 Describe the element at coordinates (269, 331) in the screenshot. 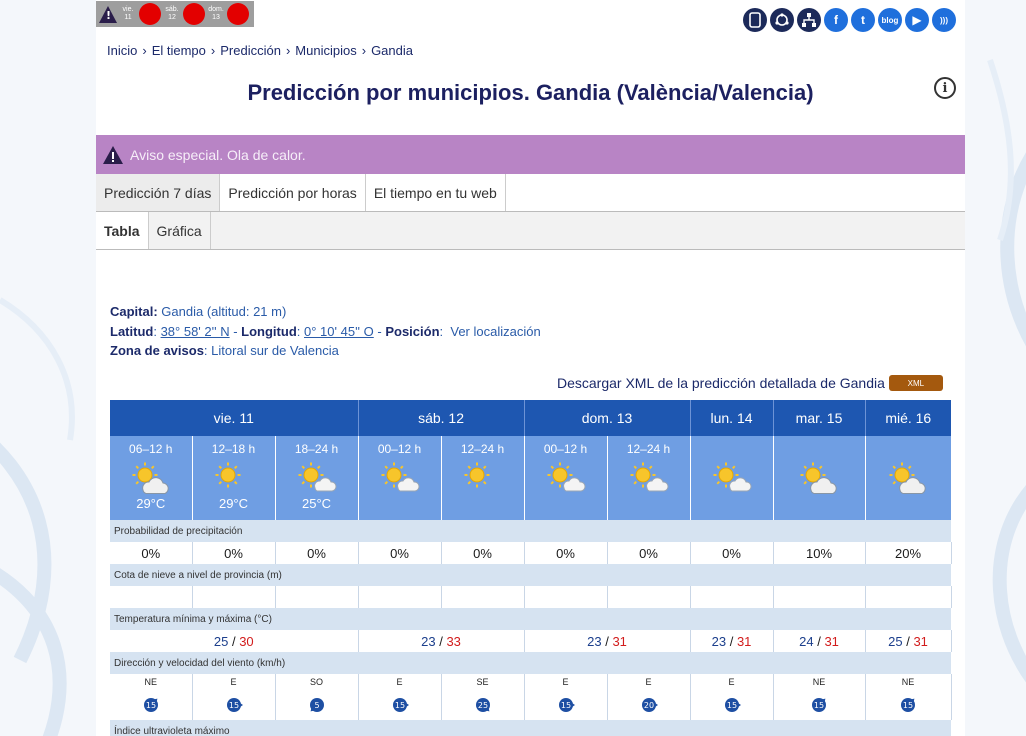

I see `longitude-label: Longitud` at that location.